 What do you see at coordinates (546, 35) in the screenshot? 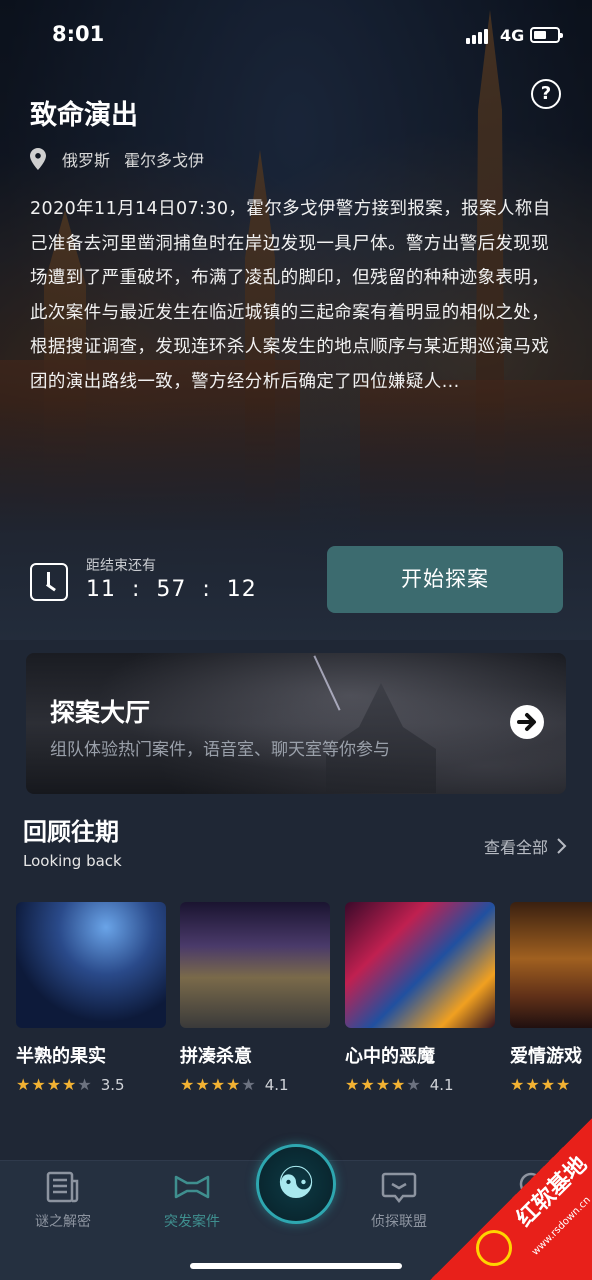
I see `battery-icon` at bounding box center [546, 35].